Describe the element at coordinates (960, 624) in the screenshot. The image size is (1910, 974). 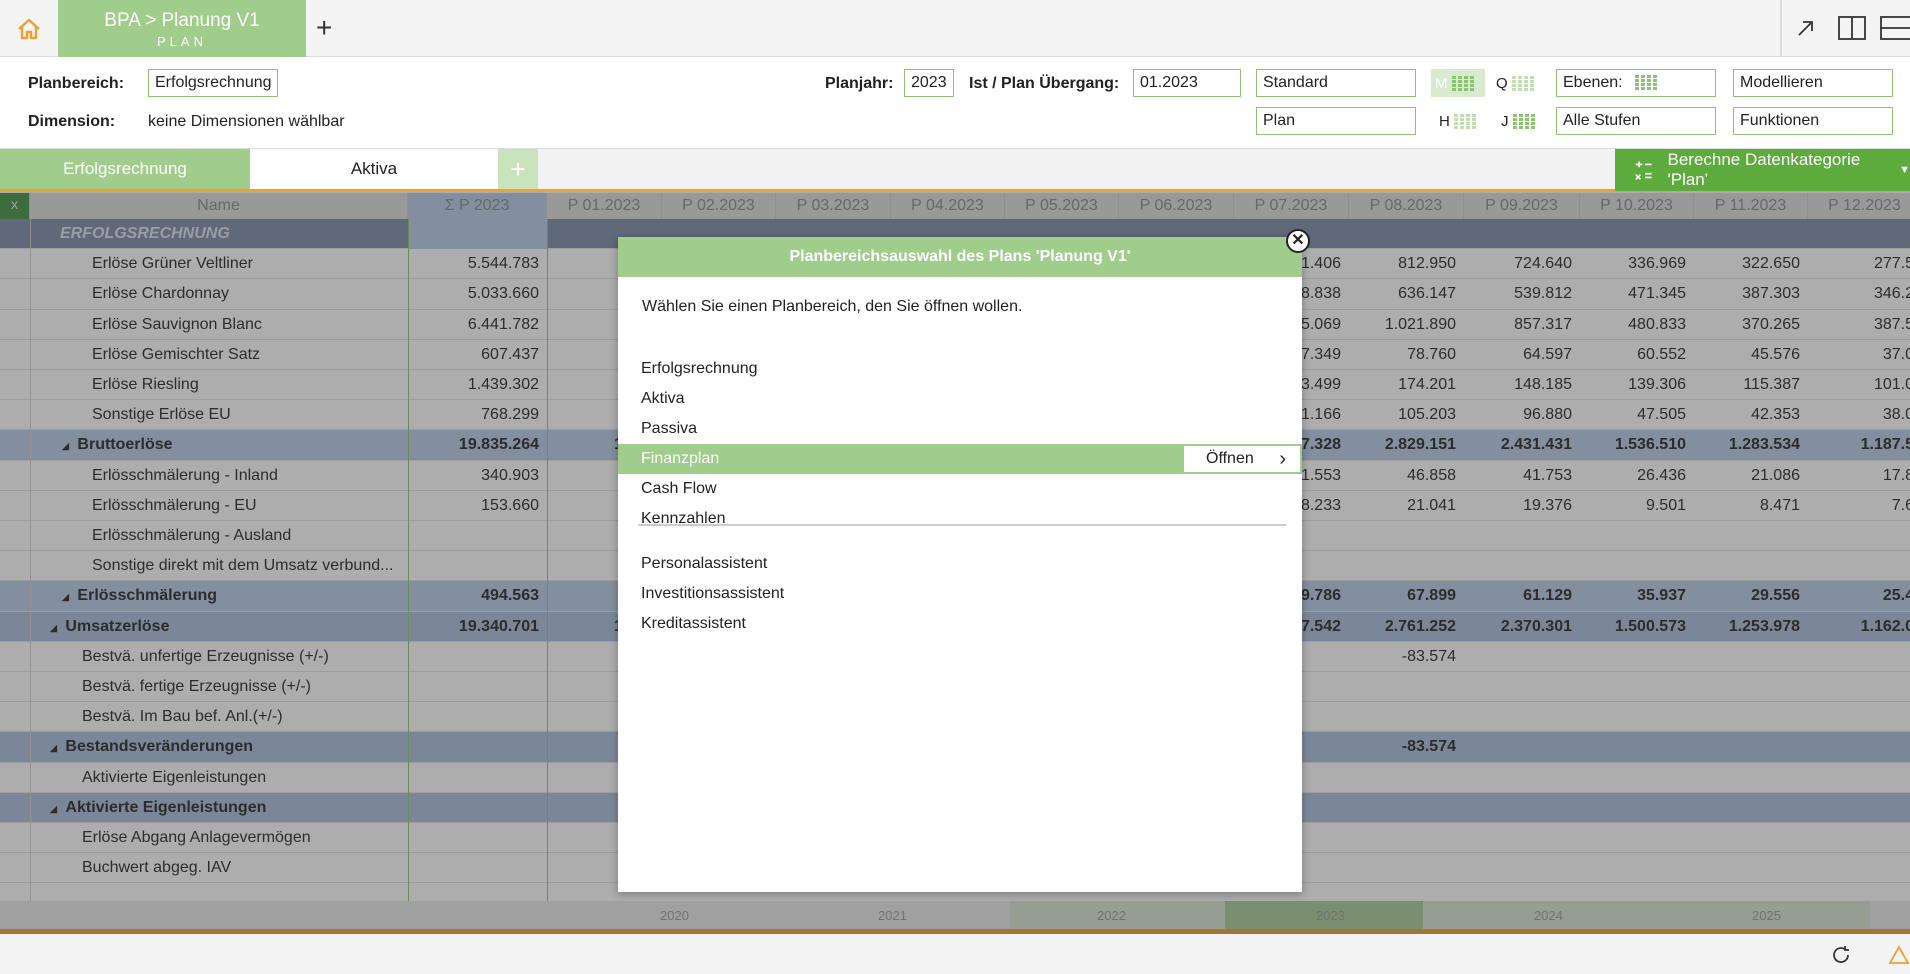
I see `assistant-item: Kreditassistent` at that location.